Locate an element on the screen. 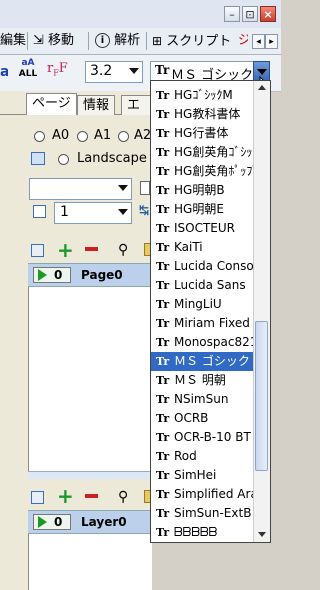  text-size-icon: a is located at coordinates (4, 72).